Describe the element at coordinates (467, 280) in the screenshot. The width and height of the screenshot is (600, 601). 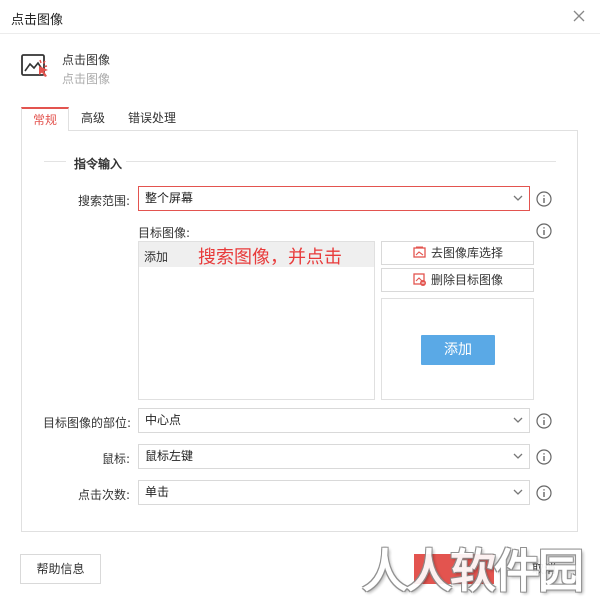
I see `delete-target-image-label: 删除目标图像` at that location.